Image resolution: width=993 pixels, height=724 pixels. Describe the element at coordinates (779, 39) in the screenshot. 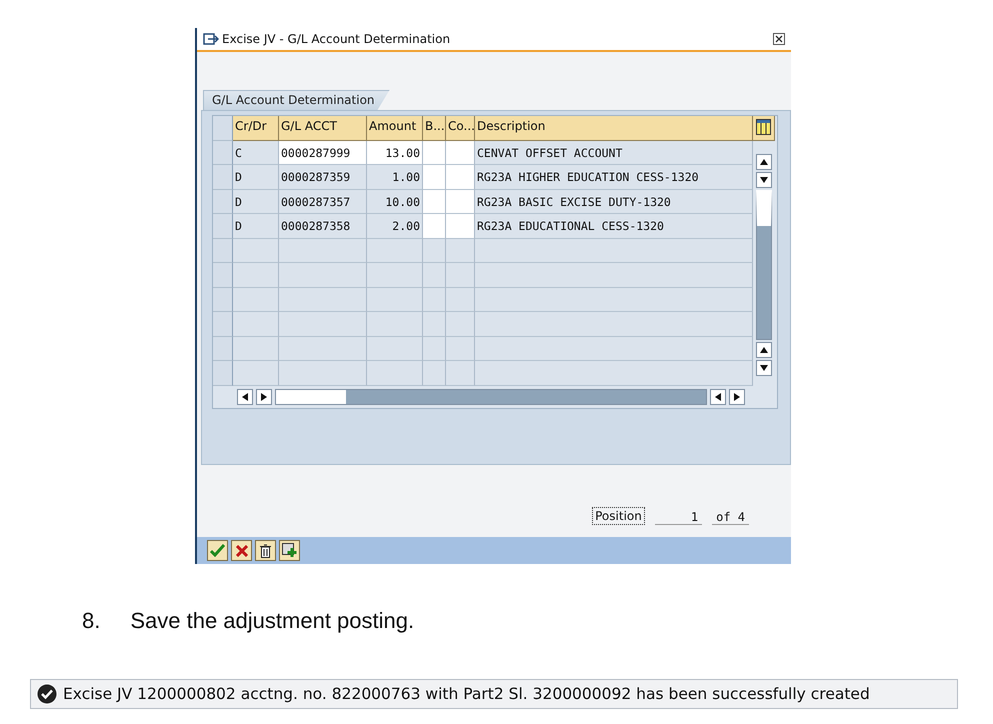

I see `close-icon` at that location.